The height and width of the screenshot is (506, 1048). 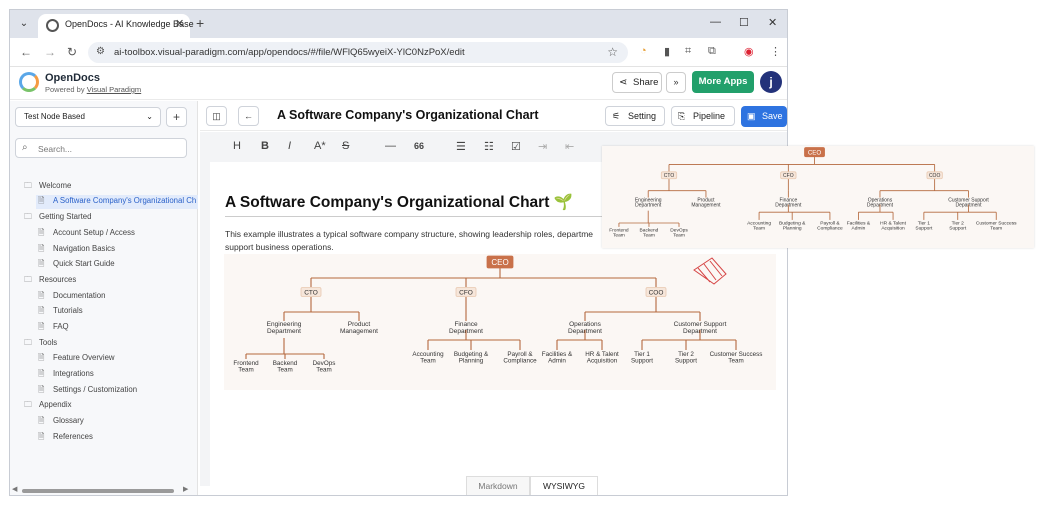 I want to click on bold-icon: B, so click(x=265, y=146).